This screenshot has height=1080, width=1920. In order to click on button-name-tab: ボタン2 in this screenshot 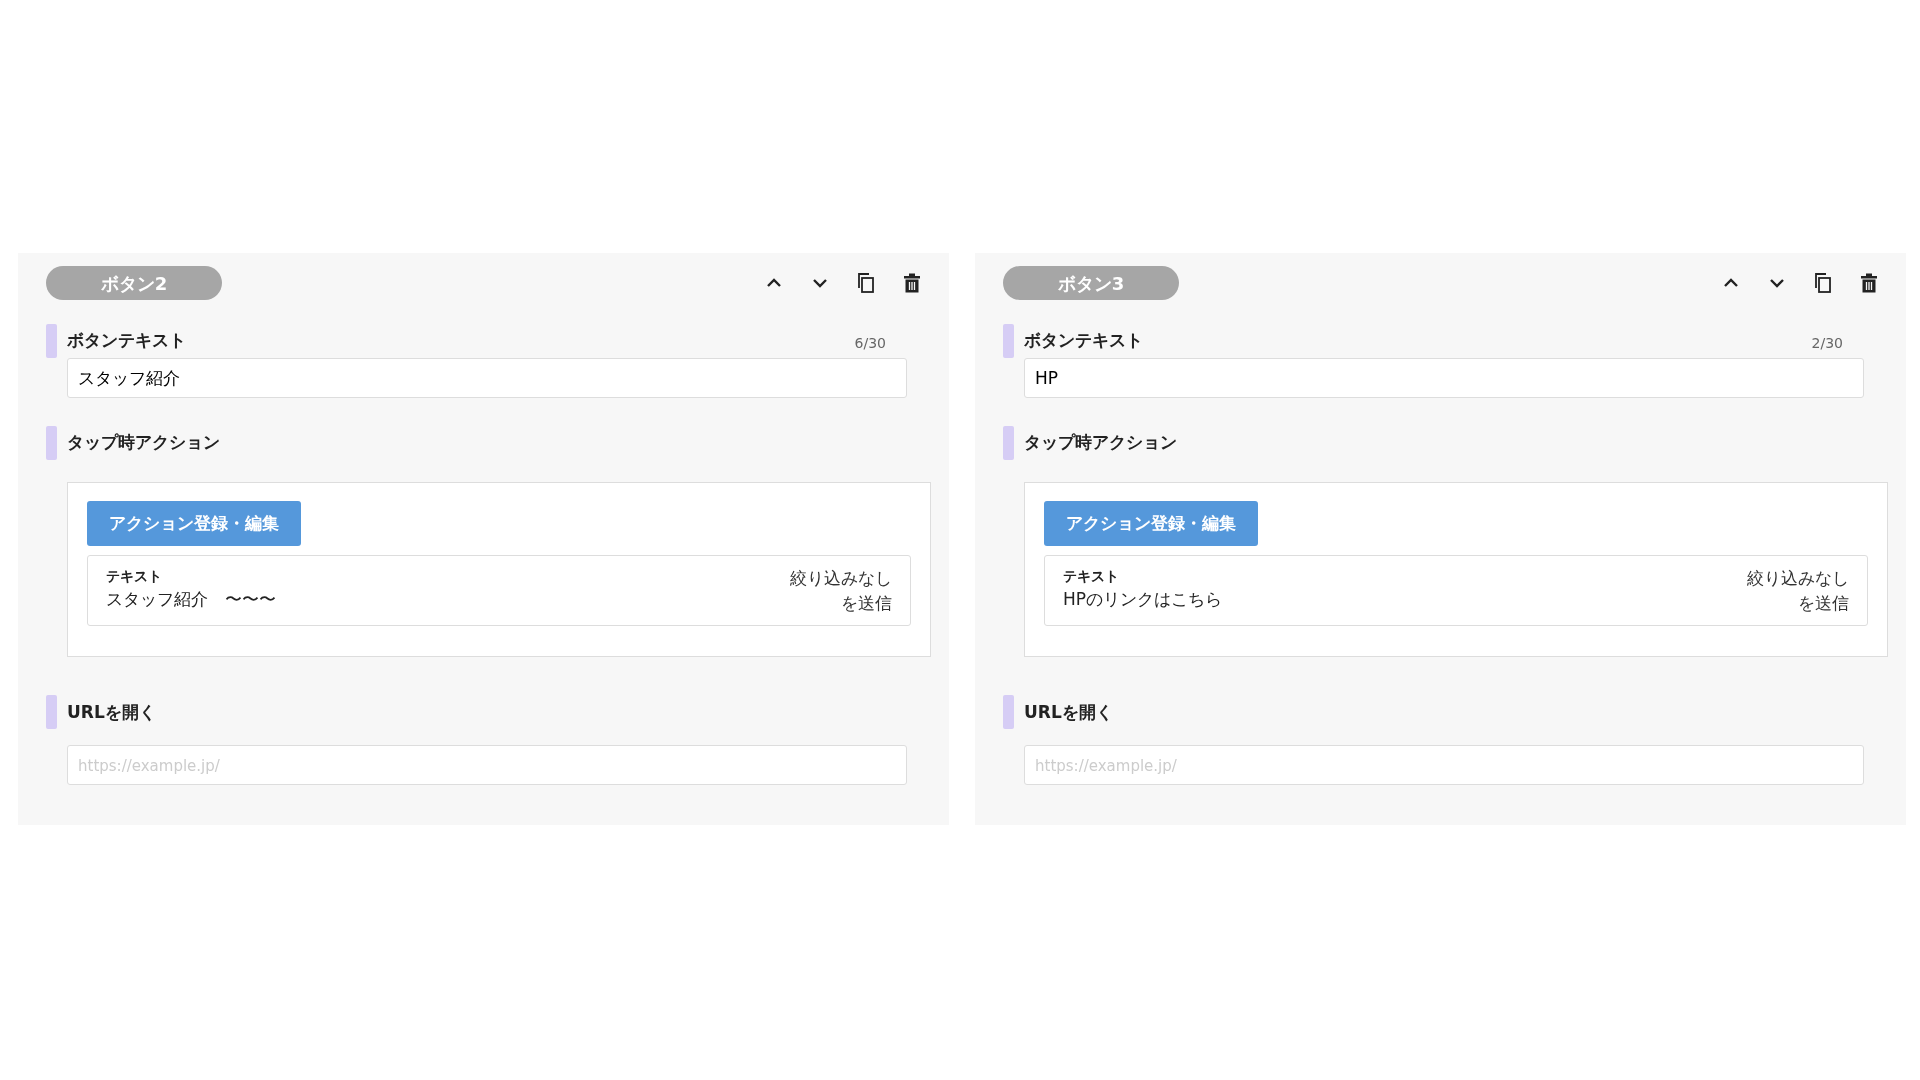, I will do `click(134, 283)`.